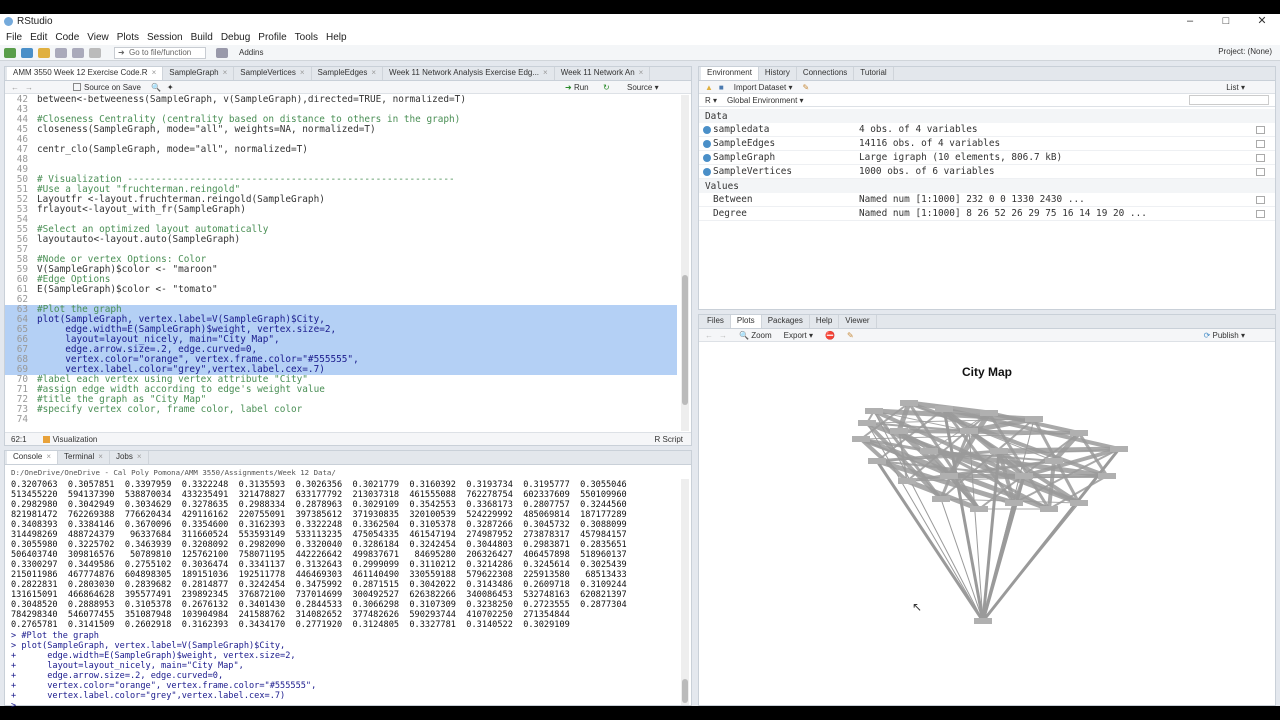 Image resolution: width=1280 pixels, height=720 pixels. I want to click on print-icon, so click(95, 52).